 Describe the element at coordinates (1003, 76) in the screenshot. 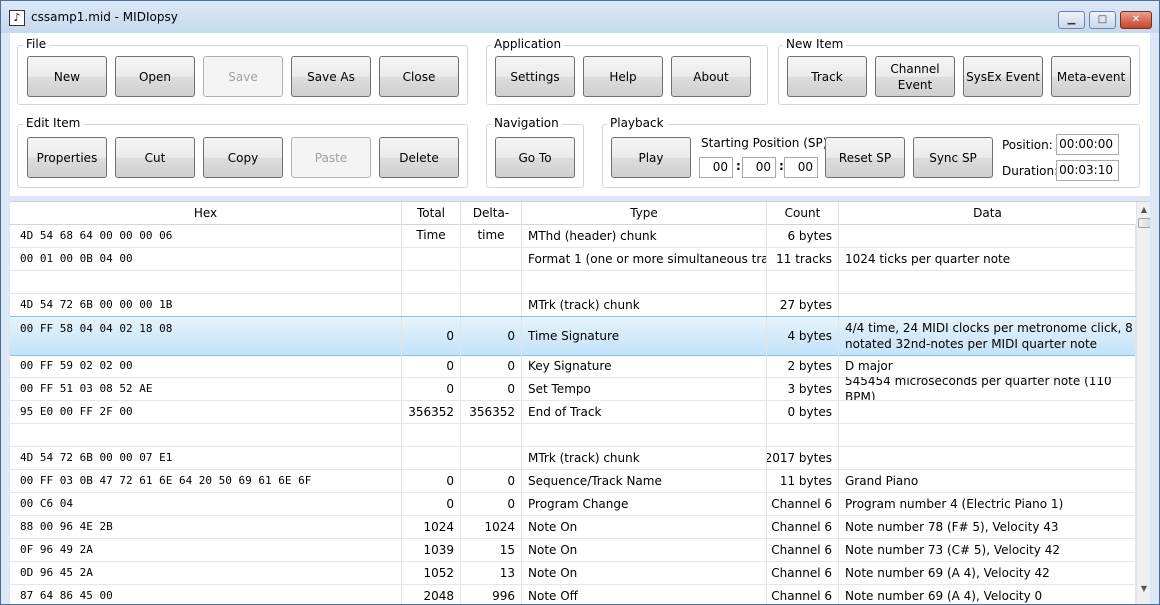

I see `new-sysex-event-button: SysEx Event` at that location.